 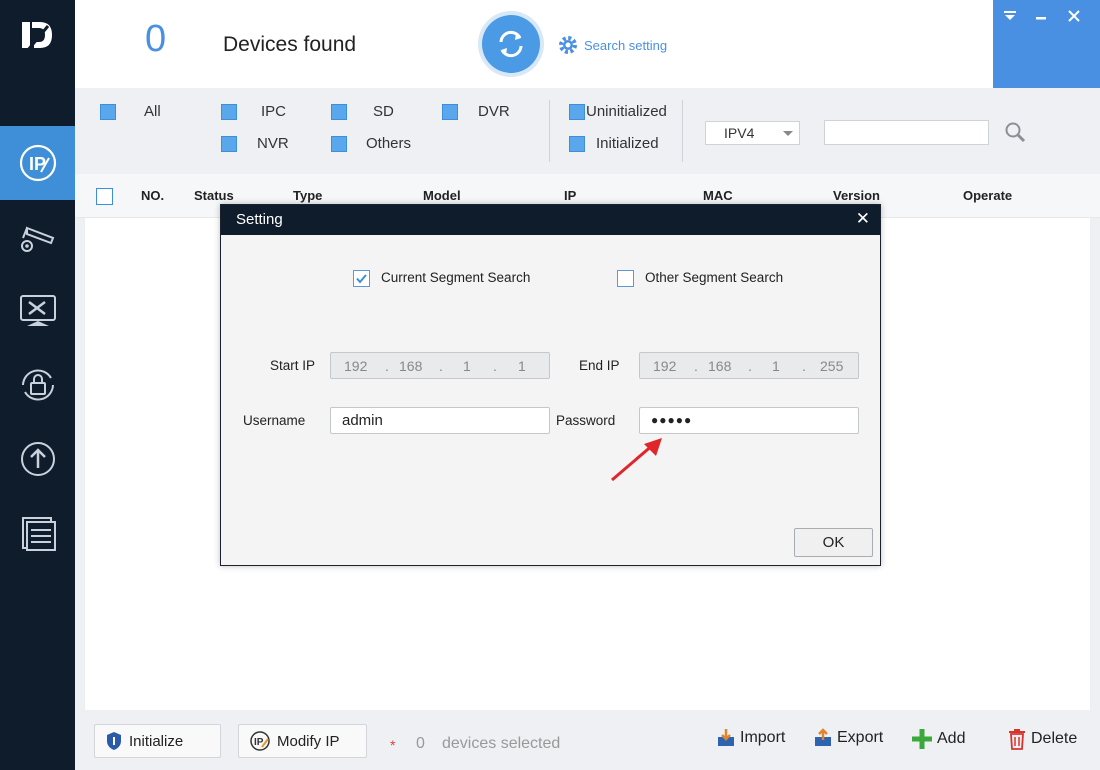 What do you see at coordinates (726, 737) in the screenshot?
I see `import-icon` at bounding box center [726, 737].